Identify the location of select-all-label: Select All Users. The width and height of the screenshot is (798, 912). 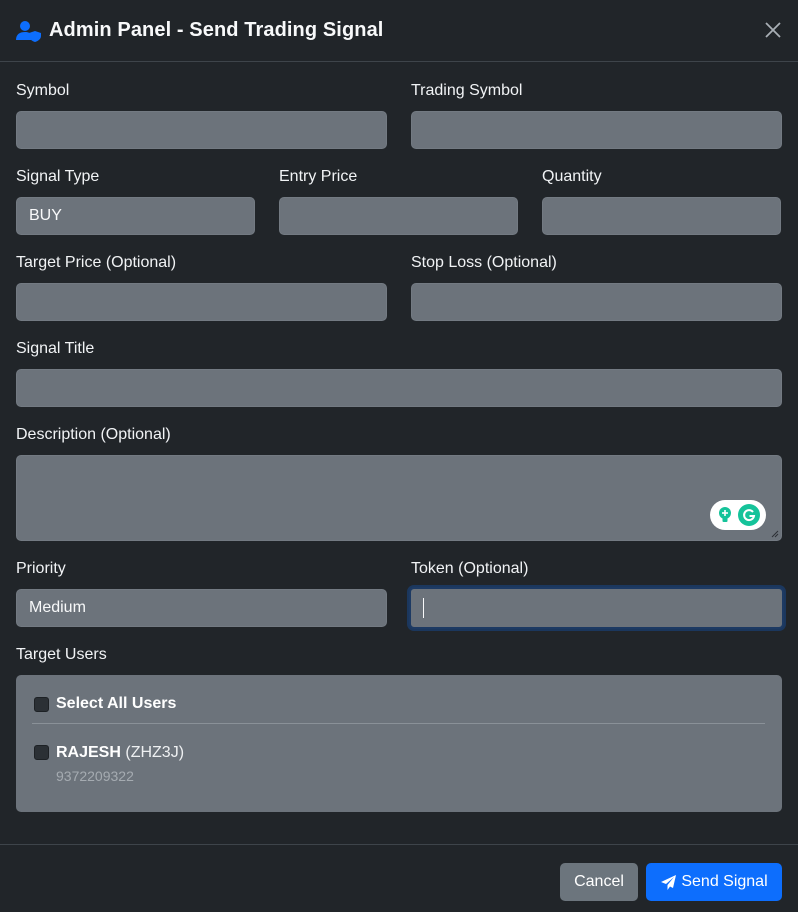
(116, 704).